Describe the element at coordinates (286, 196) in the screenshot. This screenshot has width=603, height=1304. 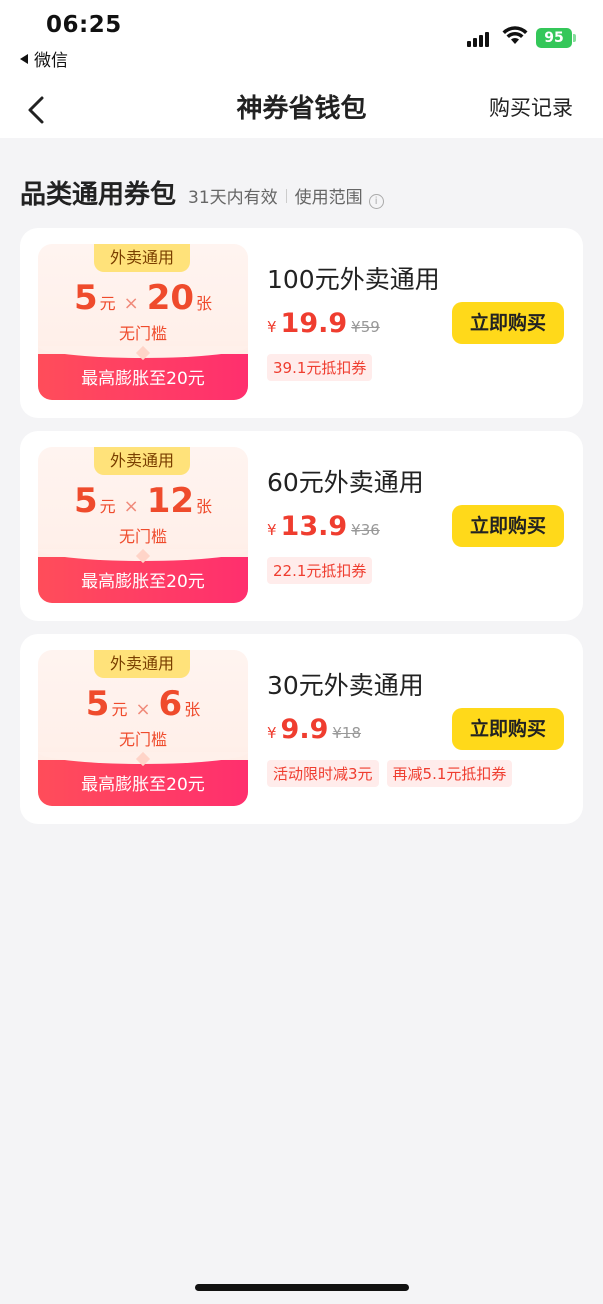
I see `divider` at that location.